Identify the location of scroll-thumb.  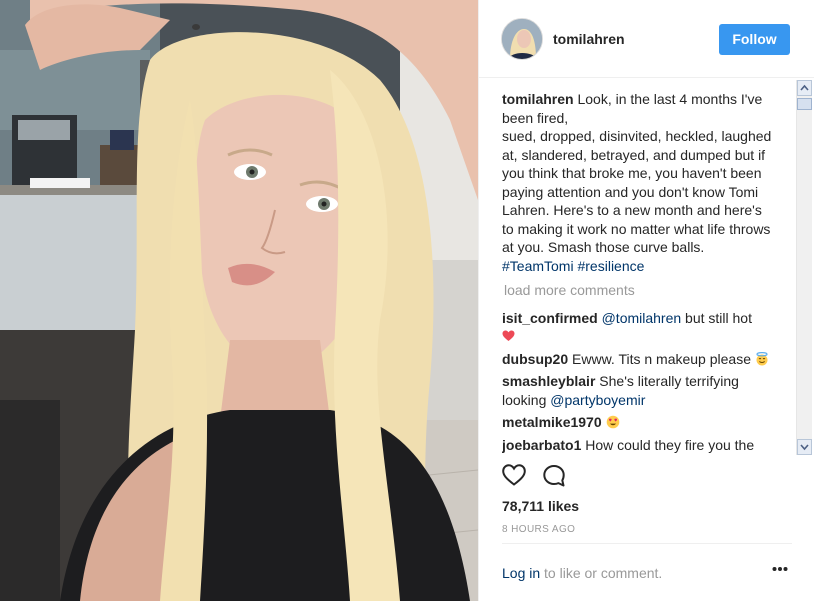
(804, 104).